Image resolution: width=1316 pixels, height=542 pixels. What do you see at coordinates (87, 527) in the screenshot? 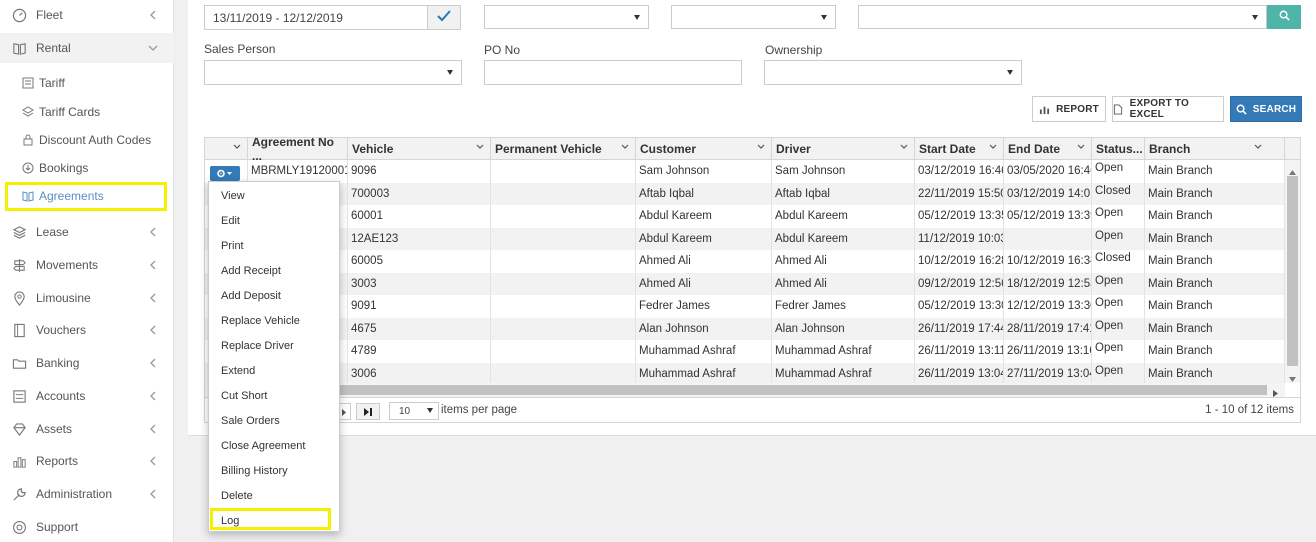
I see `nav-support: Support` at bounding box center [87, 527].